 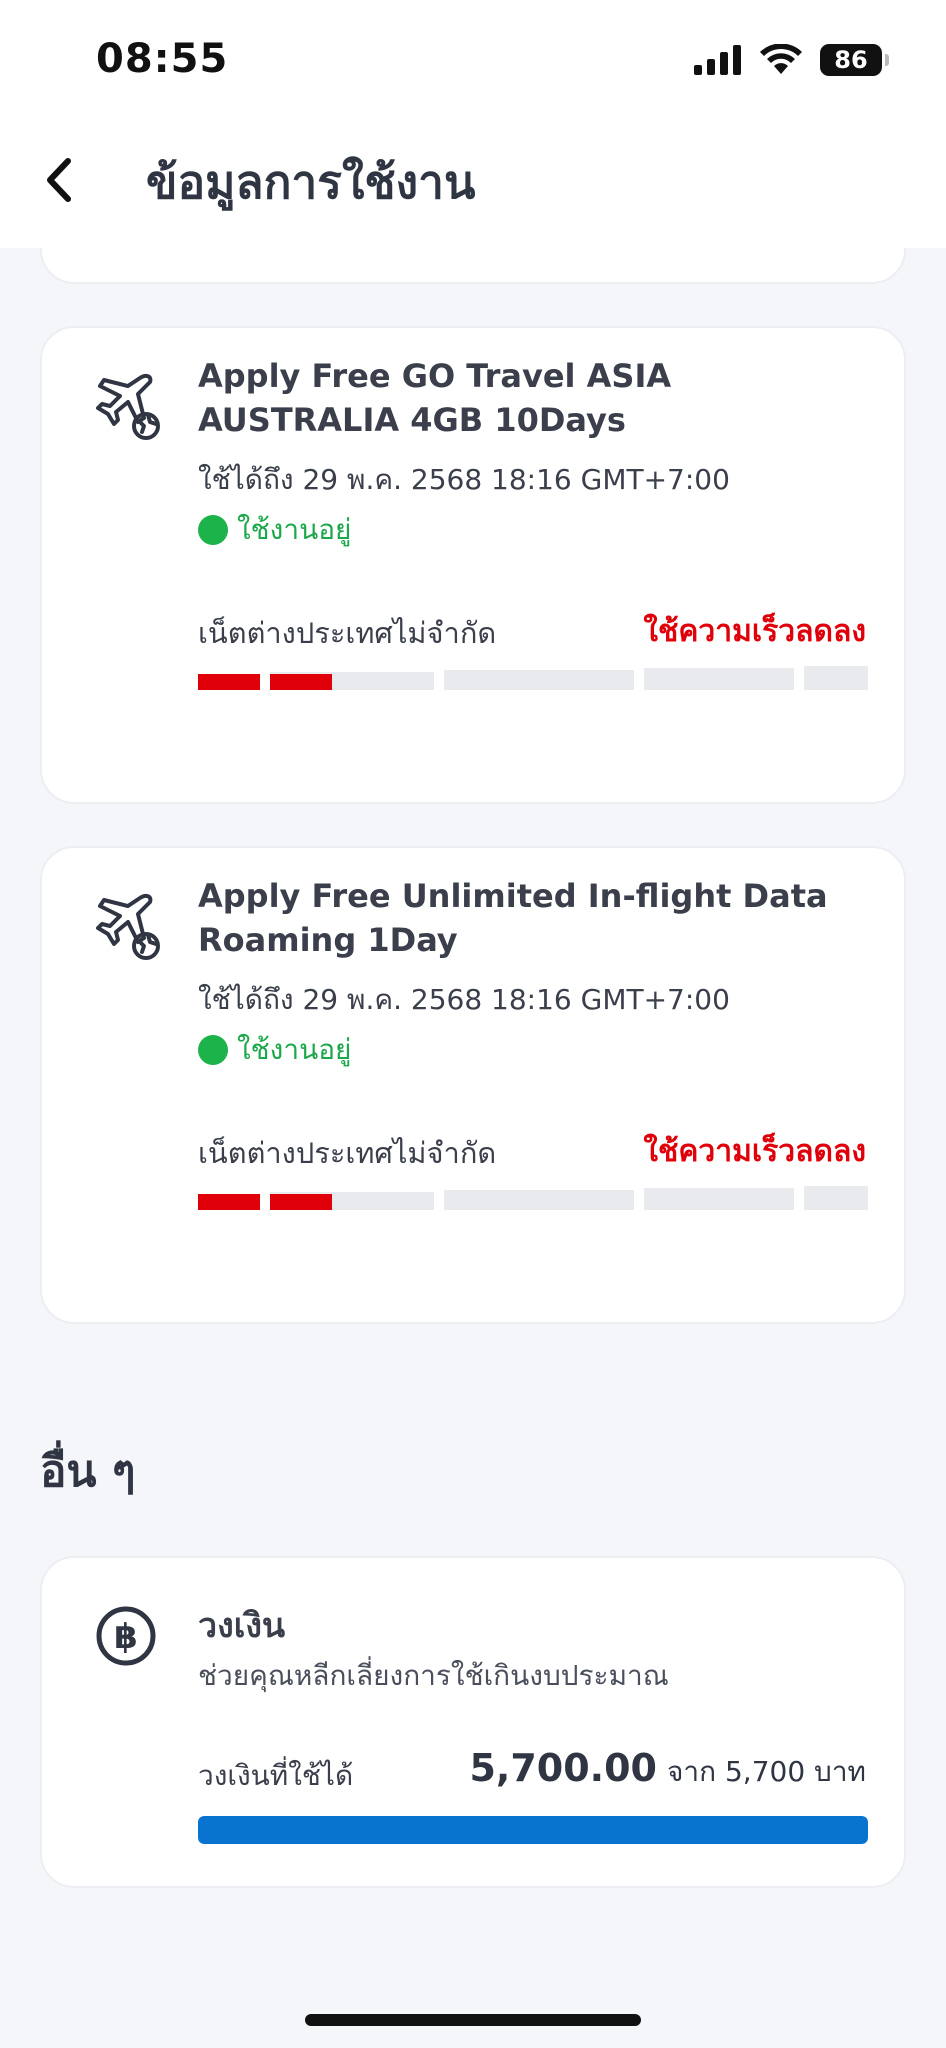 I want to click on credit-progress-fill, so click(x=533, y=1830).